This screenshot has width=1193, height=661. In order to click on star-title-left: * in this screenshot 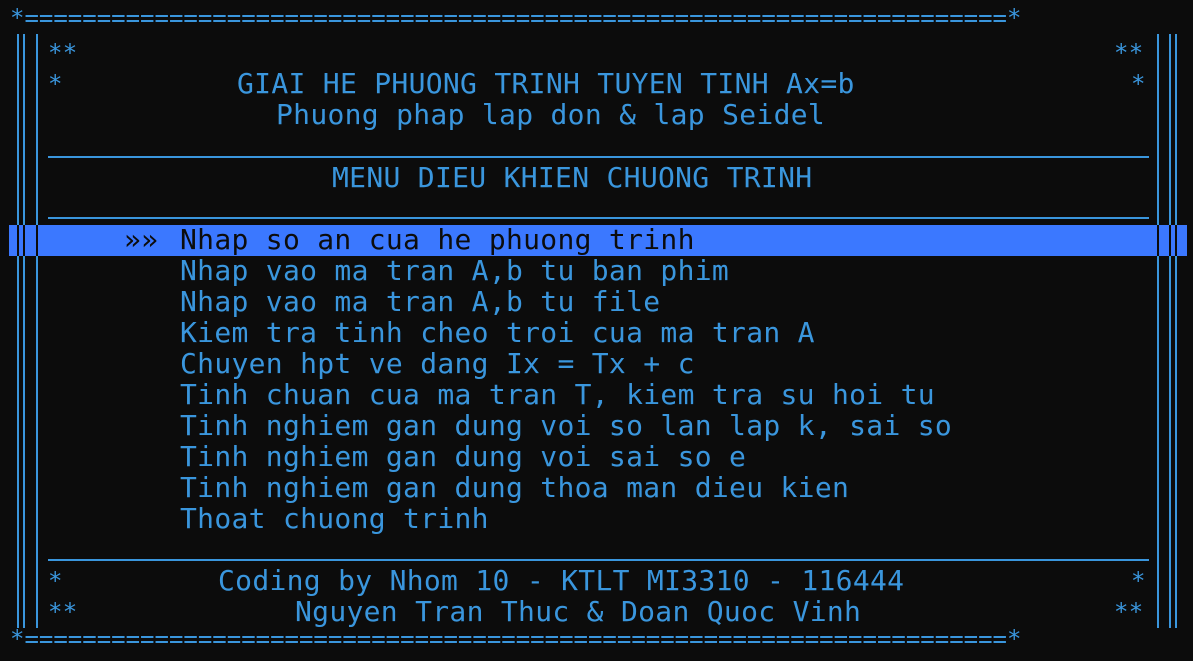, I will do `click(55, 84)`.